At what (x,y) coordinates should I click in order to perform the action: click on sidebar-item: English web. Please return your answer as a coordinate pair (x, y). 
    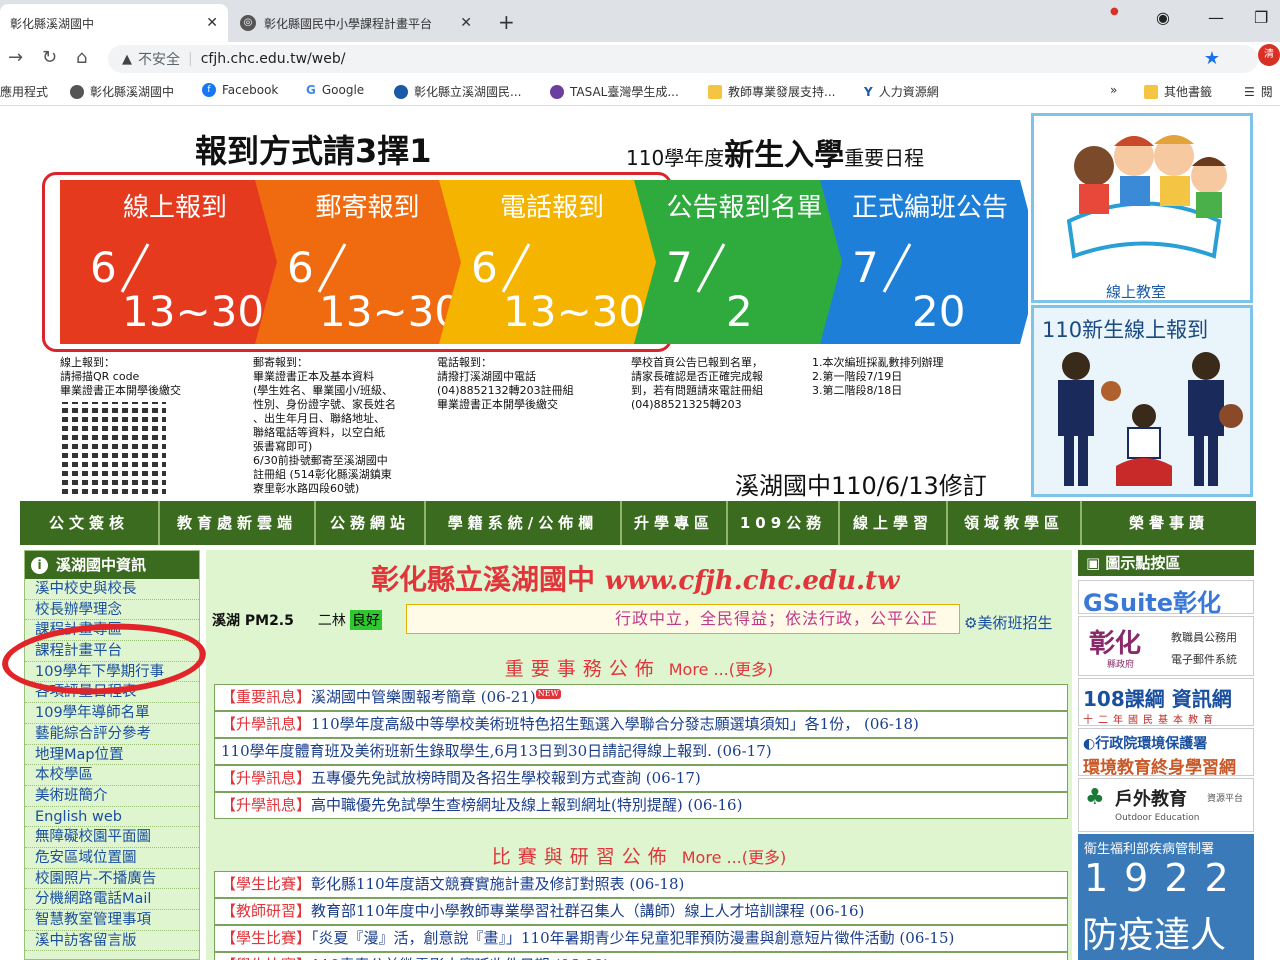
    Looking at the image, I should click on (112, 817).